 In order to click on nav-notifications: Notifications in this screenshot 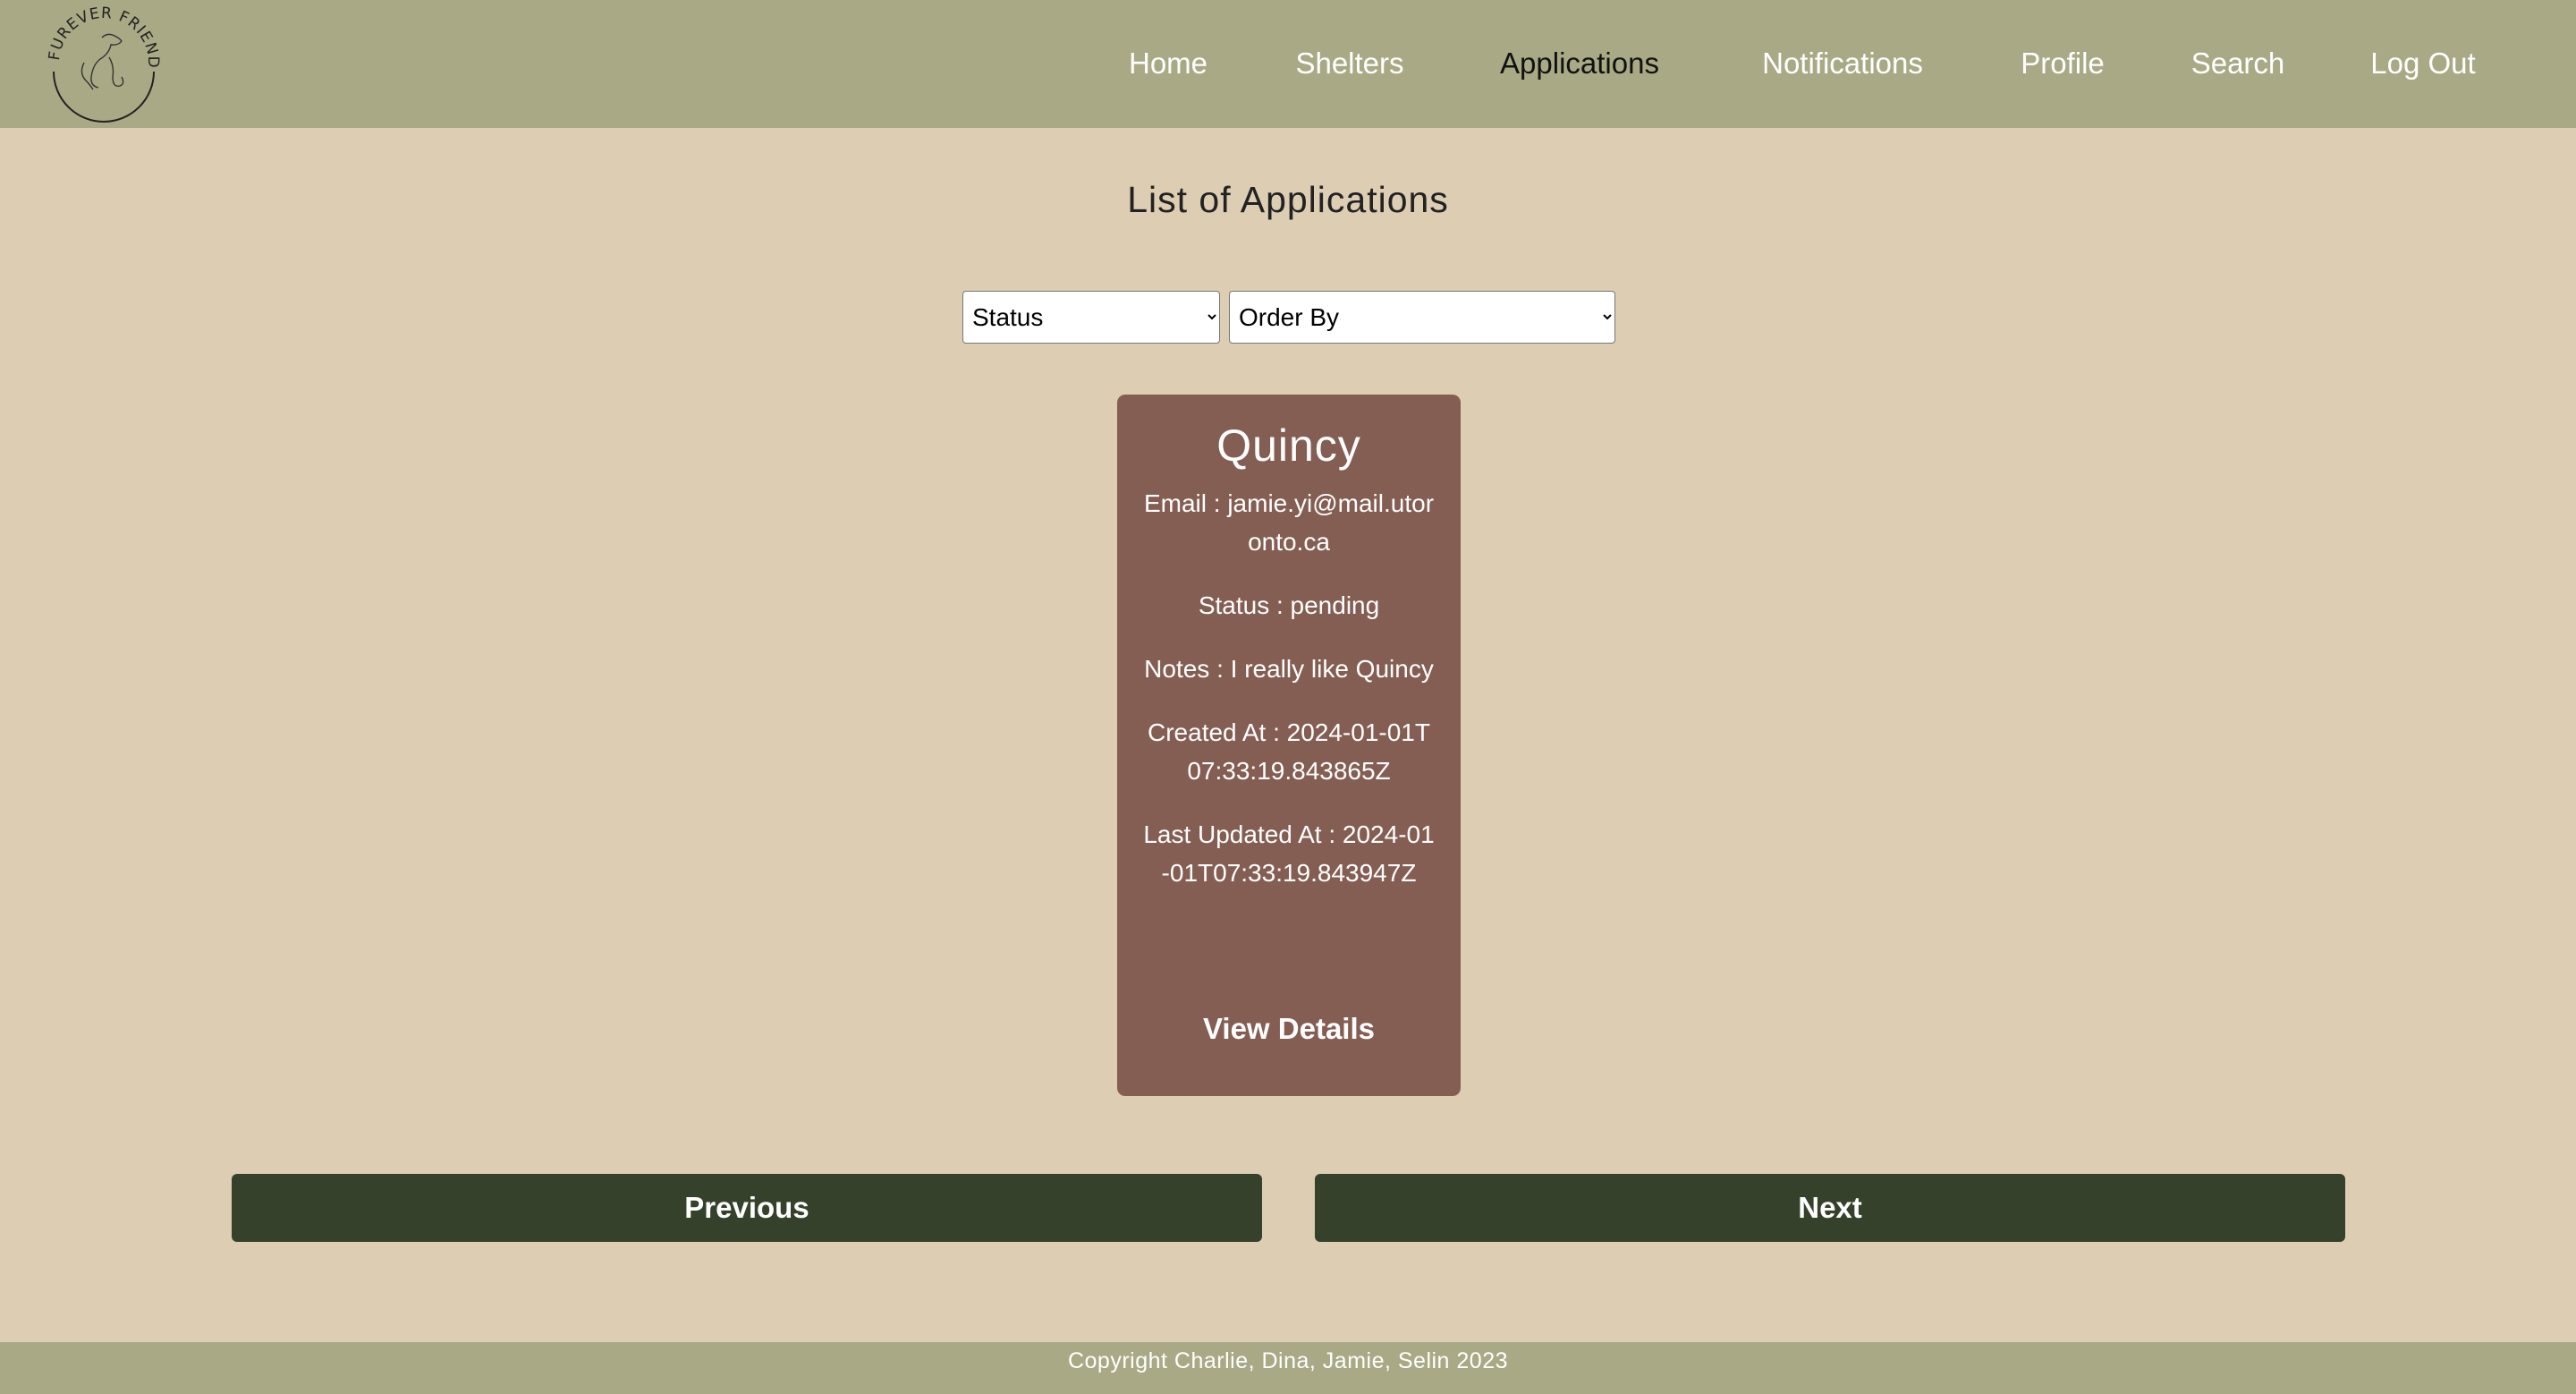, I will do `click(1842, 64)`.